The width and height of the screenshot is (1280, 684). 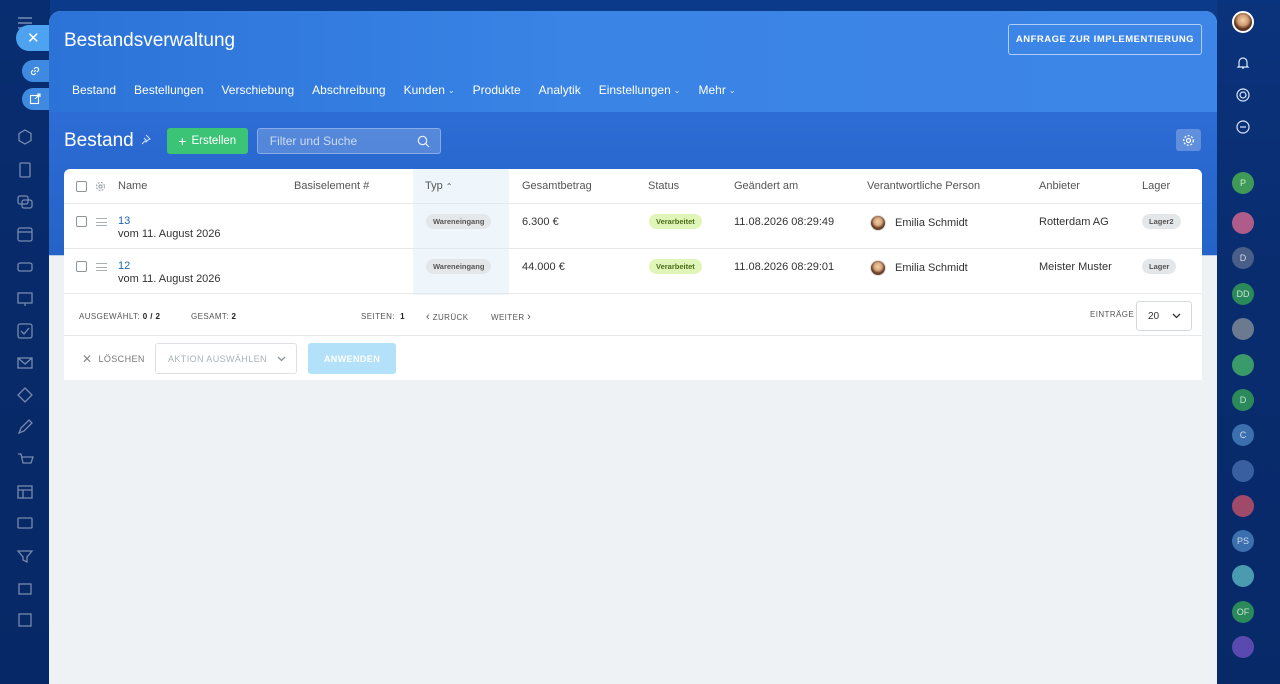 I want to click on nav-item-abschreibung: Abschreibung, so click(x=348, y=90).